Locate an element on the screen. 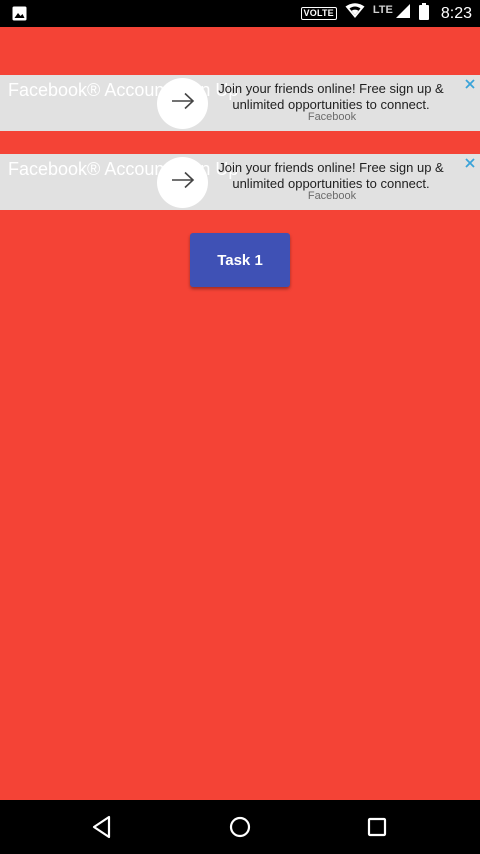 Image resolution: width=480 pixels, height=854 pixels. navigation-bar is located at coordinates (240, 827).